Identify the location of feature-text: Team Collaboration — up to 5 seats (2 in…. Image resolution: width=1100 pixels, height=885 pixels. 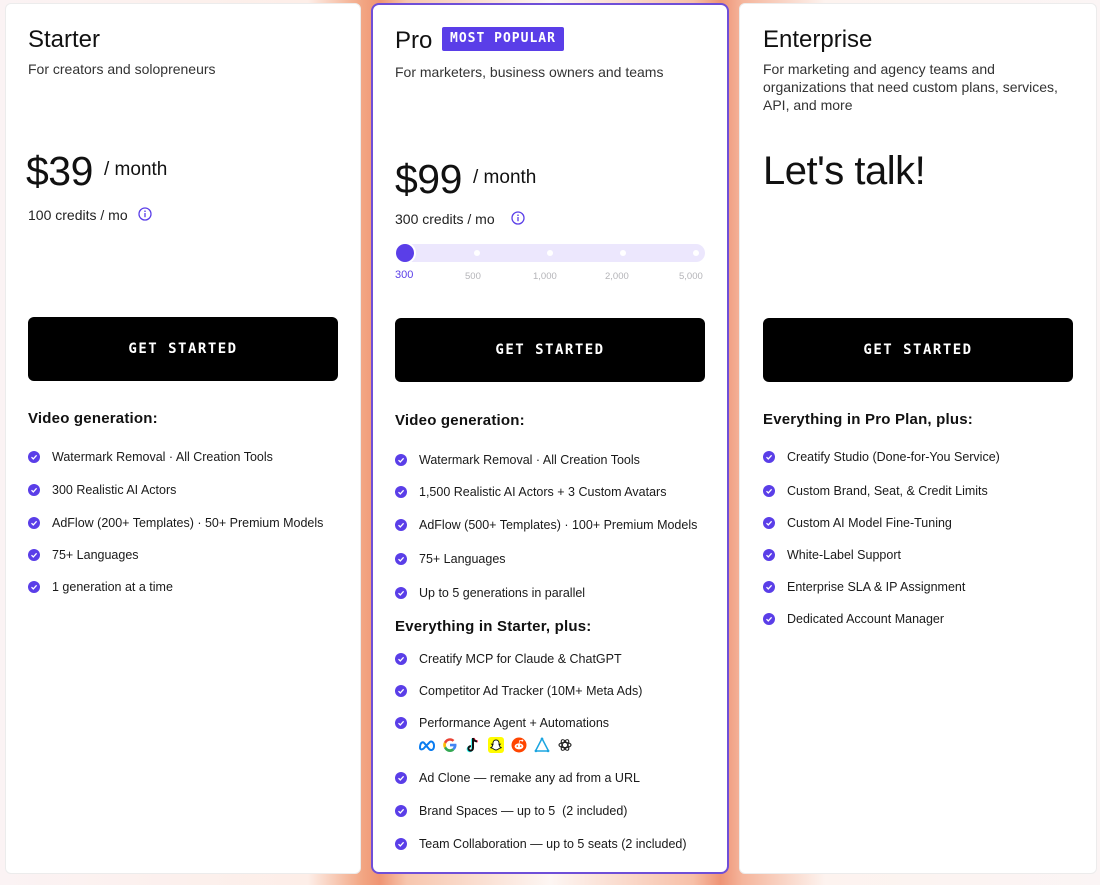
(553, 844).